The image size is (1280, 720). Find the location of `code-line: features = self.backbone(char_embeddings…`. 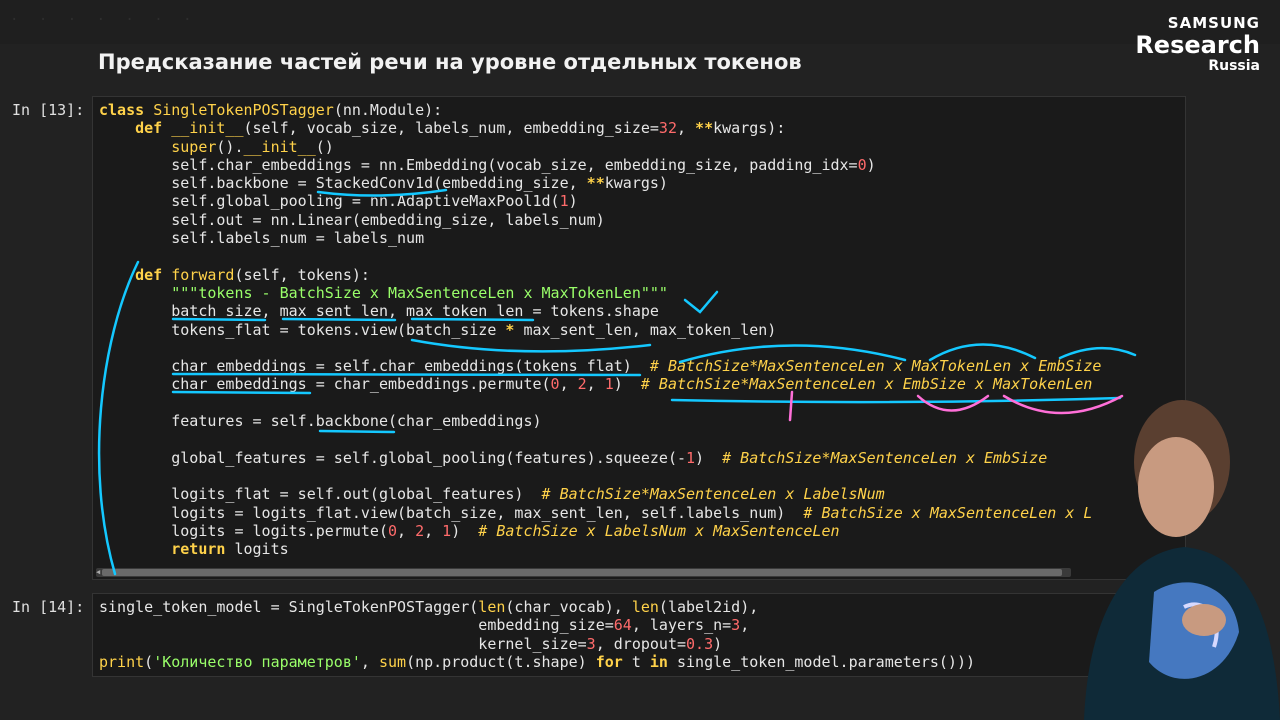

code-line: features = self.backbone(char_embeddings… is located at coordinates (639, 421).